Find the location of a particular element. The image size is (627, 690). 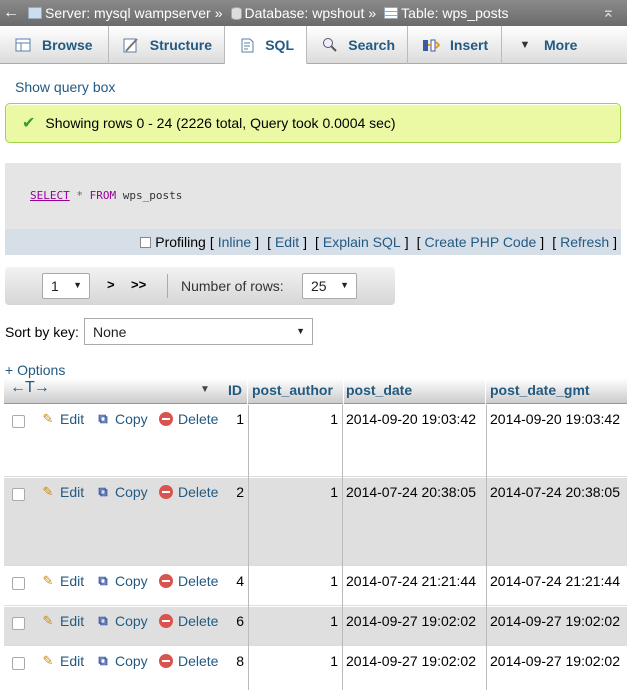

tab-insert: Insert is located at coordinates (455, 45).